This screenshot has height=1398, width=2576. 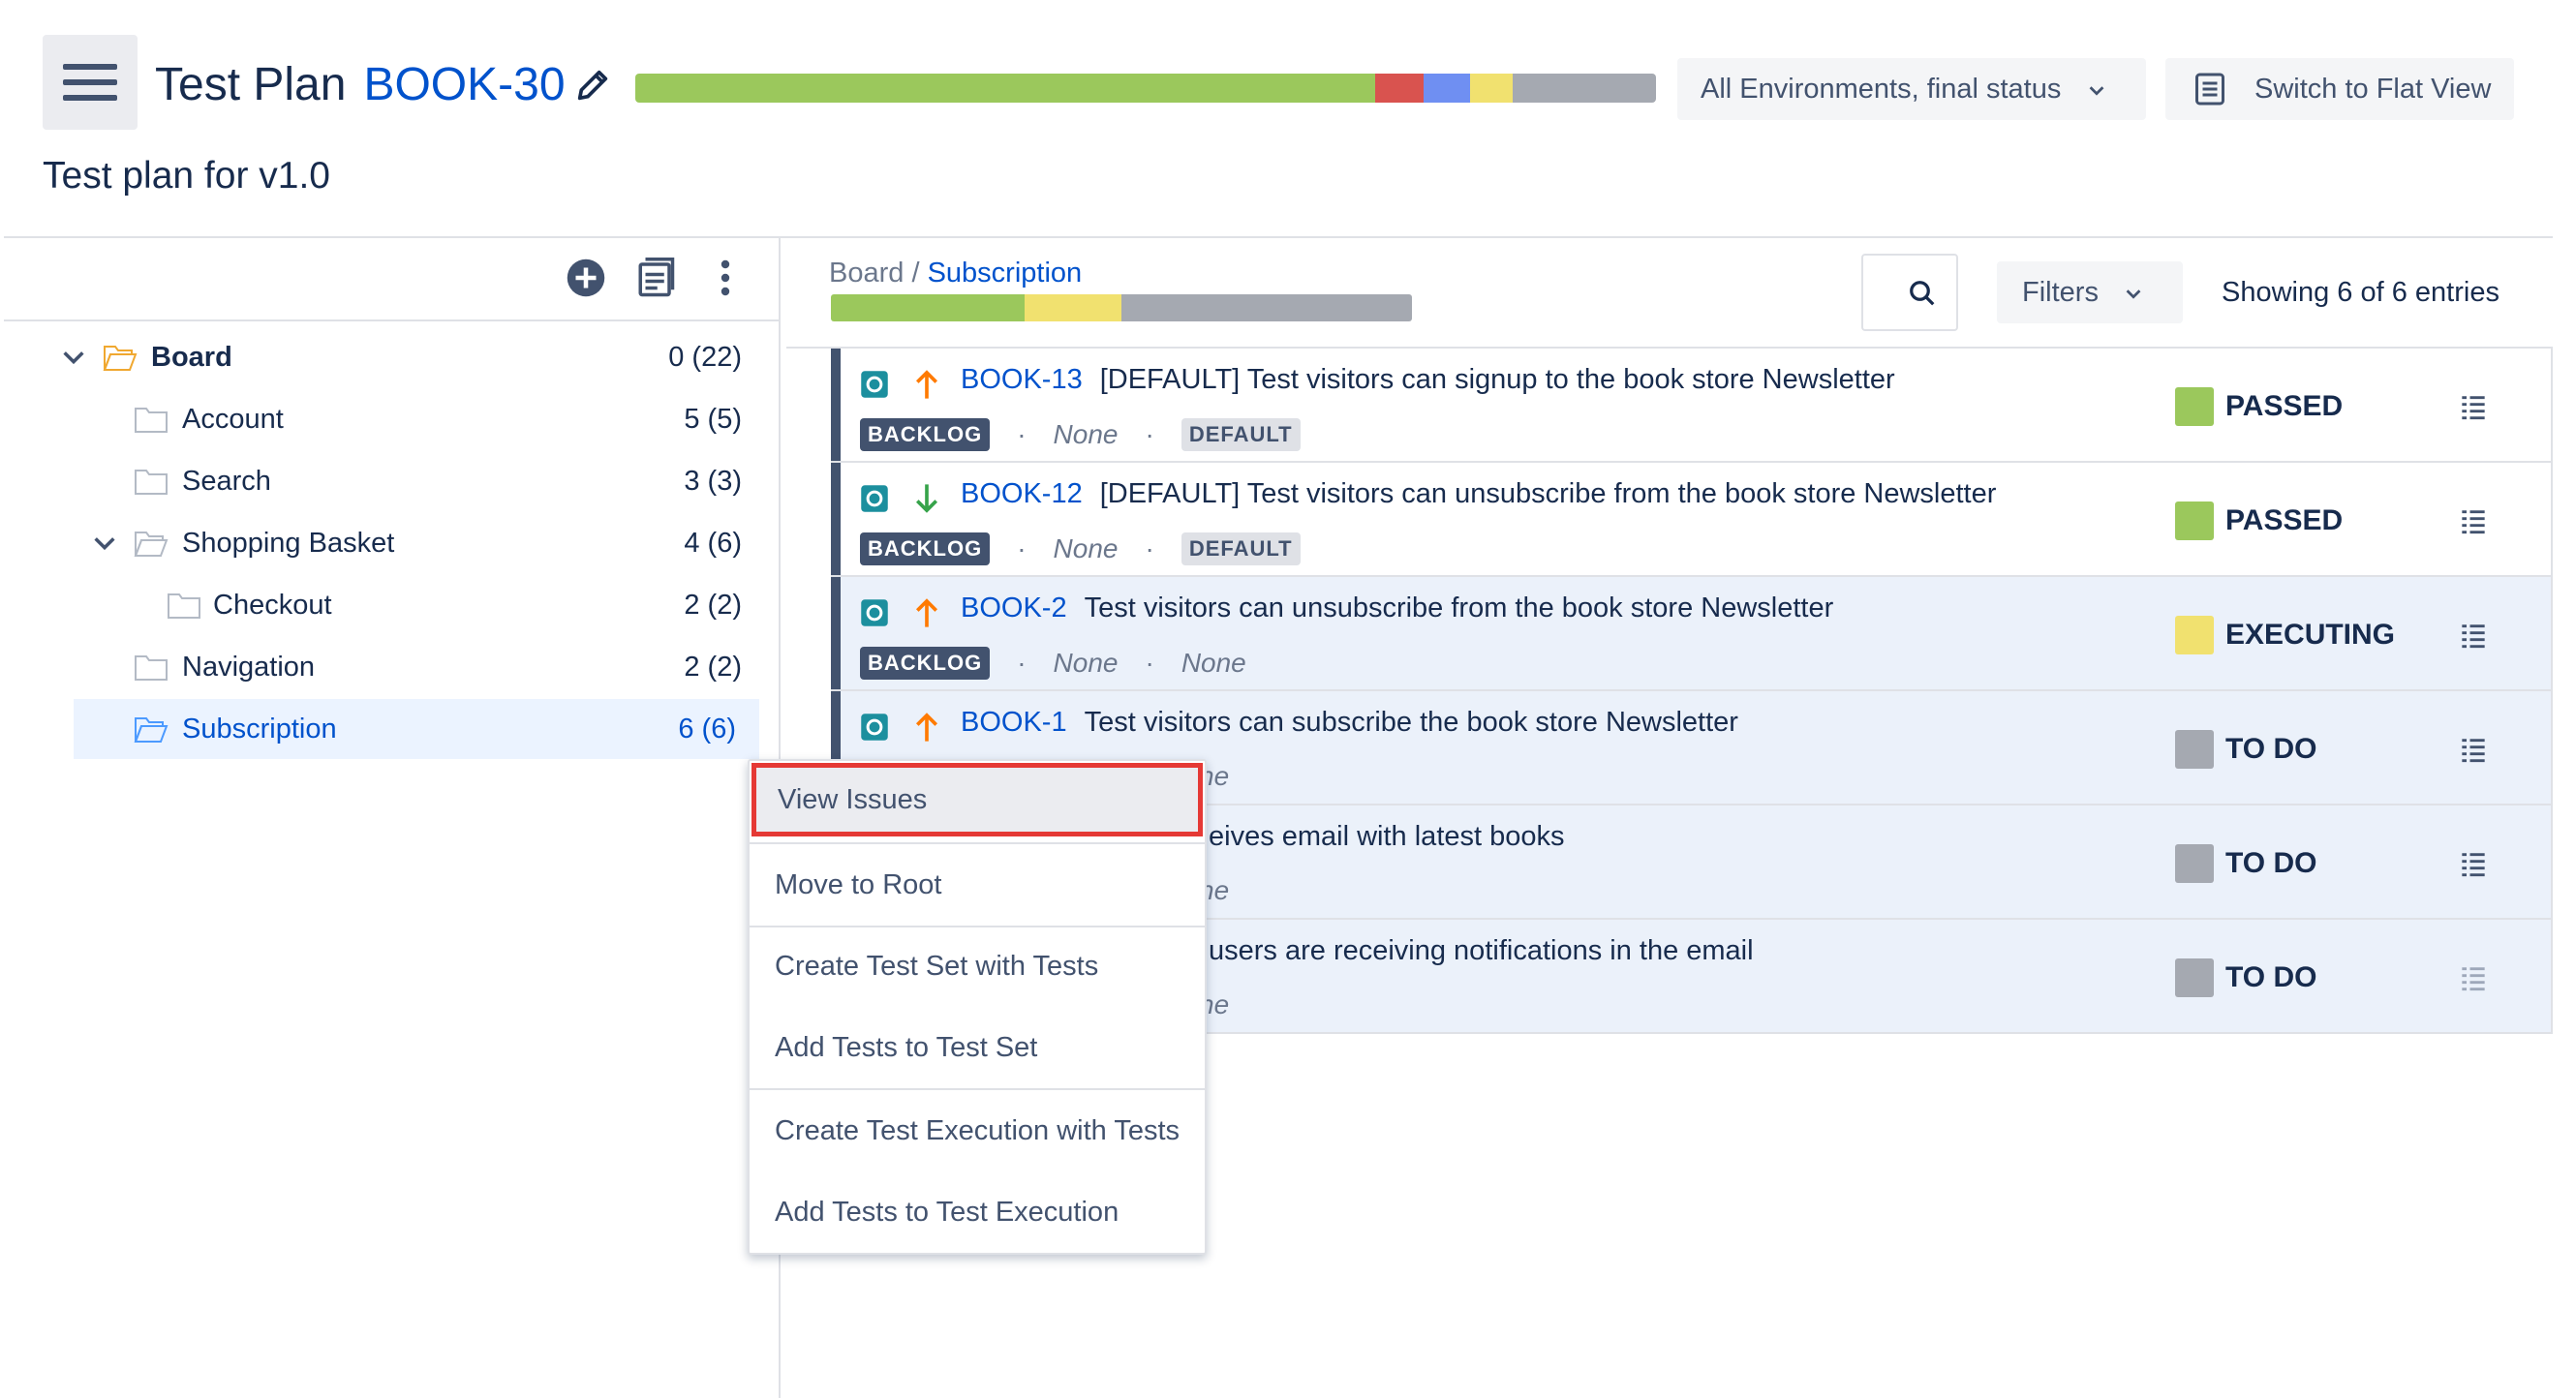 I want to click on tree-item-label: Checkout, so click(x=272, y=605).